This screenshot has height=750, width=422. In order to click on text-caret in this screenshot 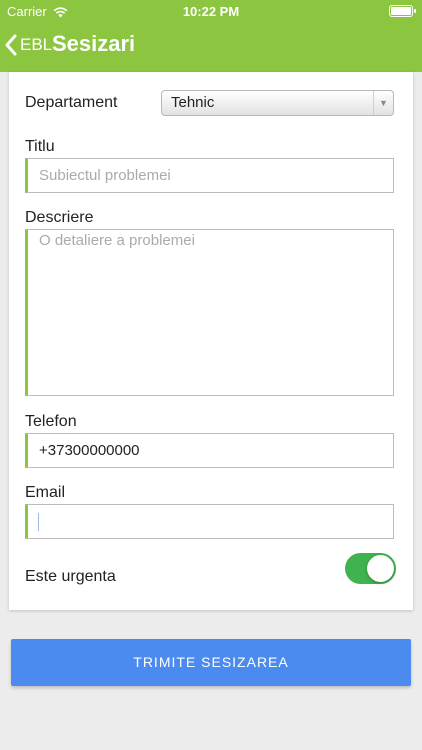, I will do `click(38, 522)`.